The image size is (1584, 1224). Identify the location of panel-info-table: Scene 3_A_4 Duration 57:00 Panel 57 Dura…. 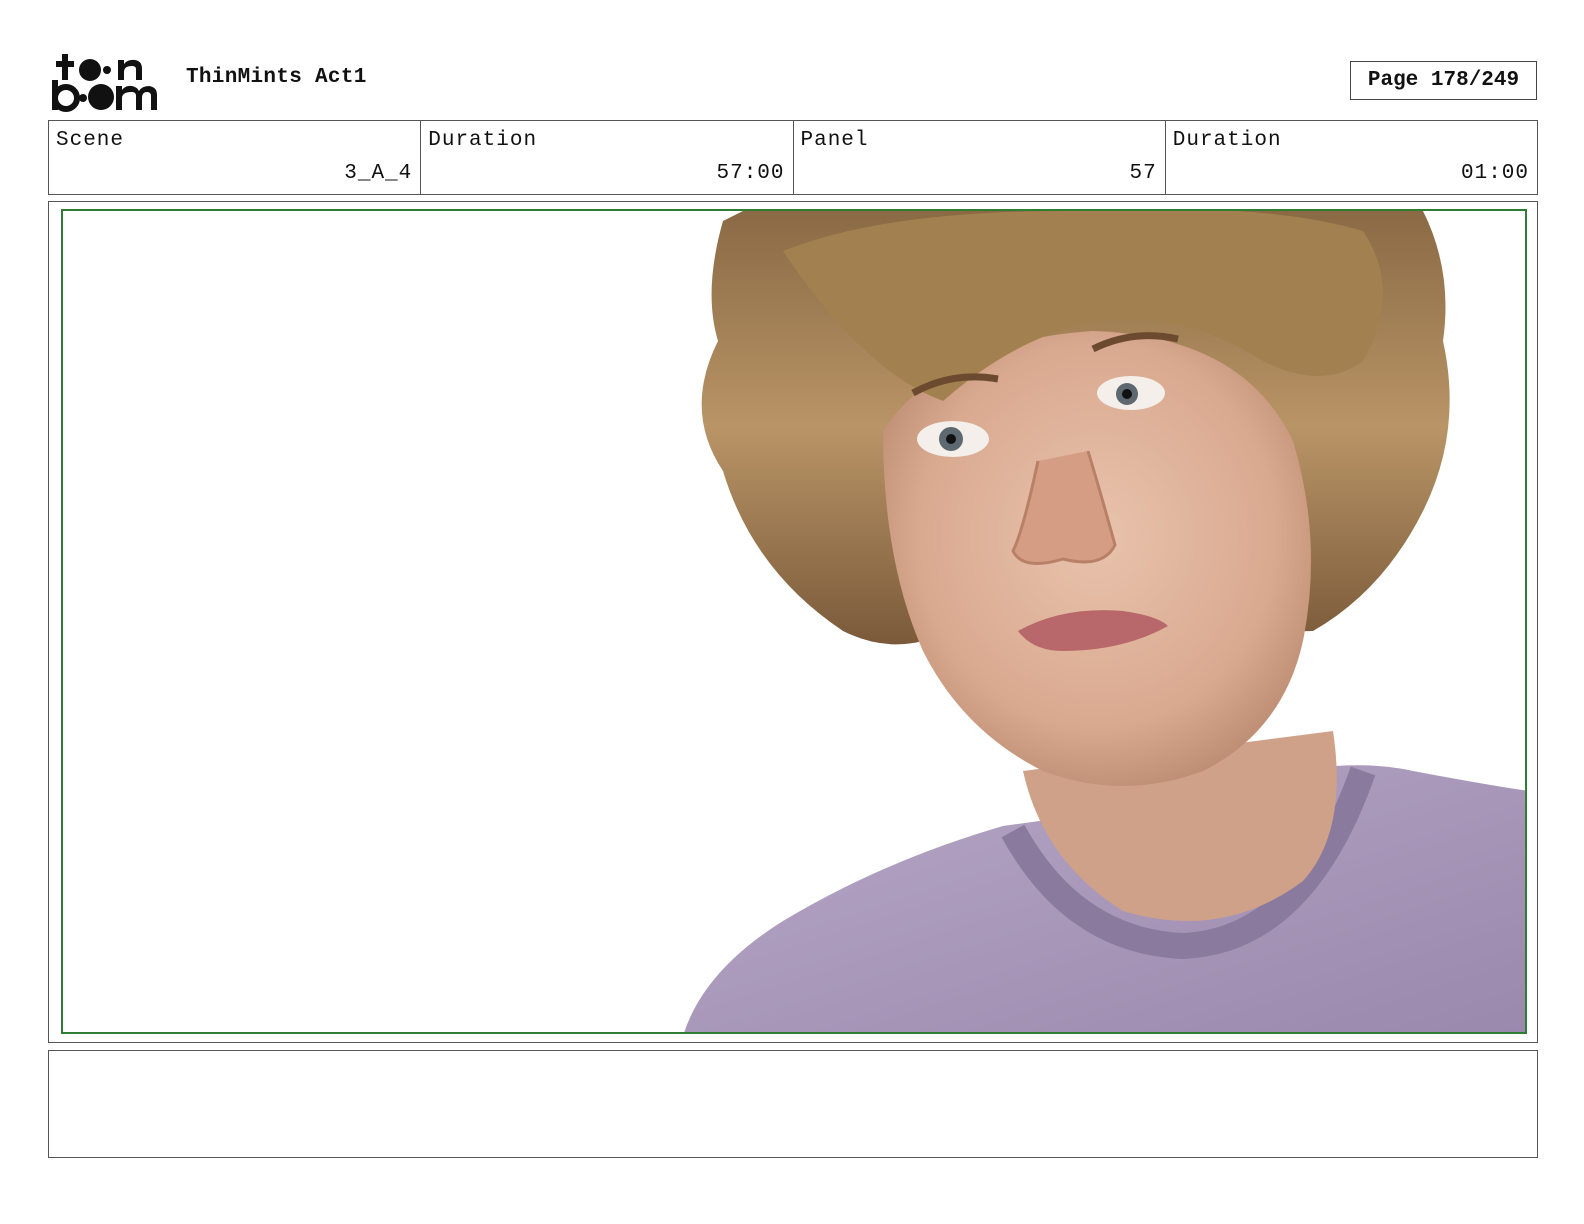
(793, 157).